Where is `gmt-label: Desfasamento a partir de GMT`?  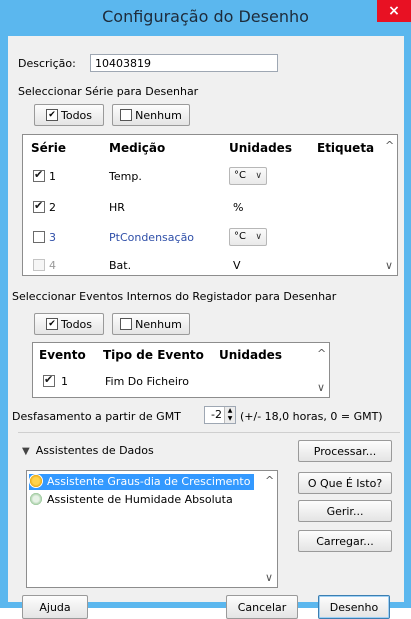 gmt-label: Desfasamento a partir de GMT is located at coordinates (96, 416).